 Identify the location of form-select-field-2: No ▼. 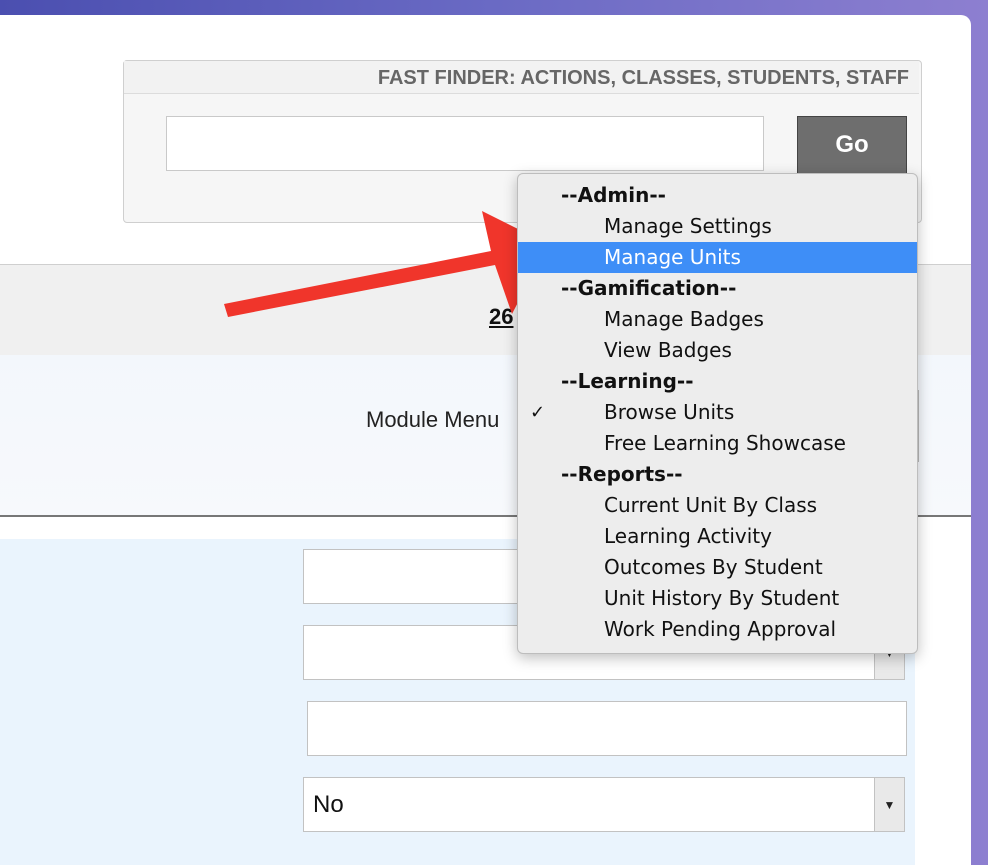
(604, 804).